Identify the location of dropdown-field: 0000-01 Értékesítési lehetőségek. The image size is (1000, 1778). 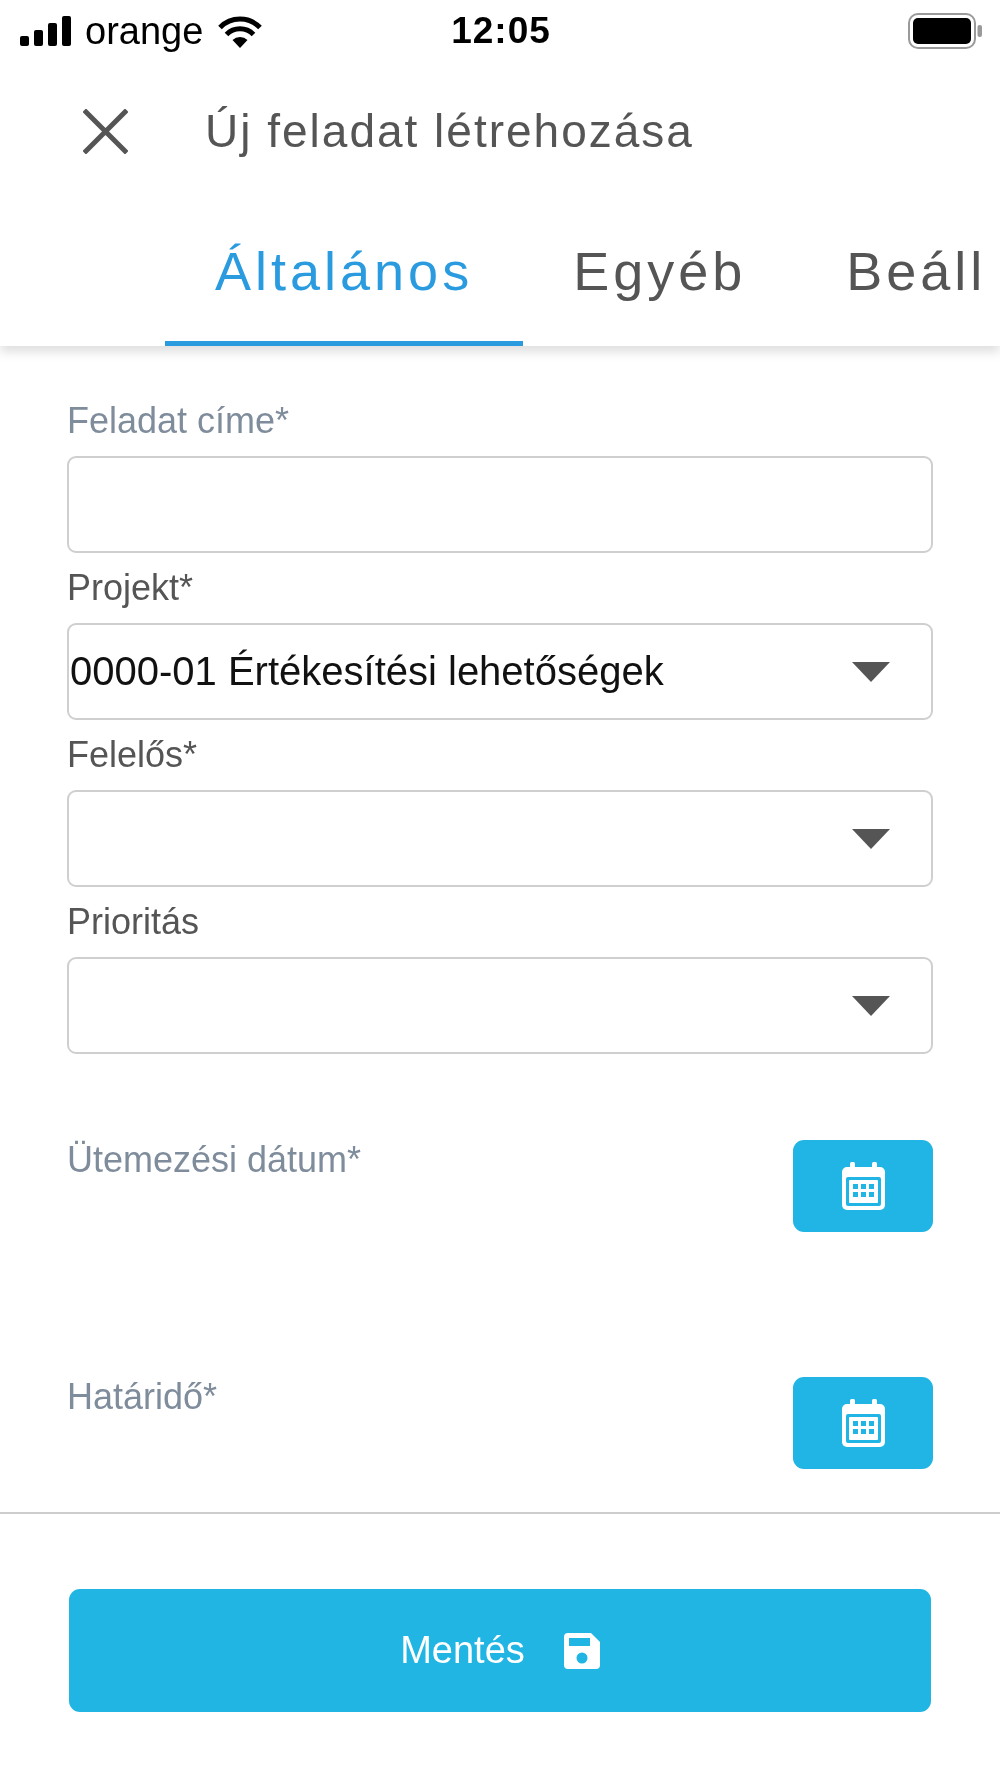
(500, 671).